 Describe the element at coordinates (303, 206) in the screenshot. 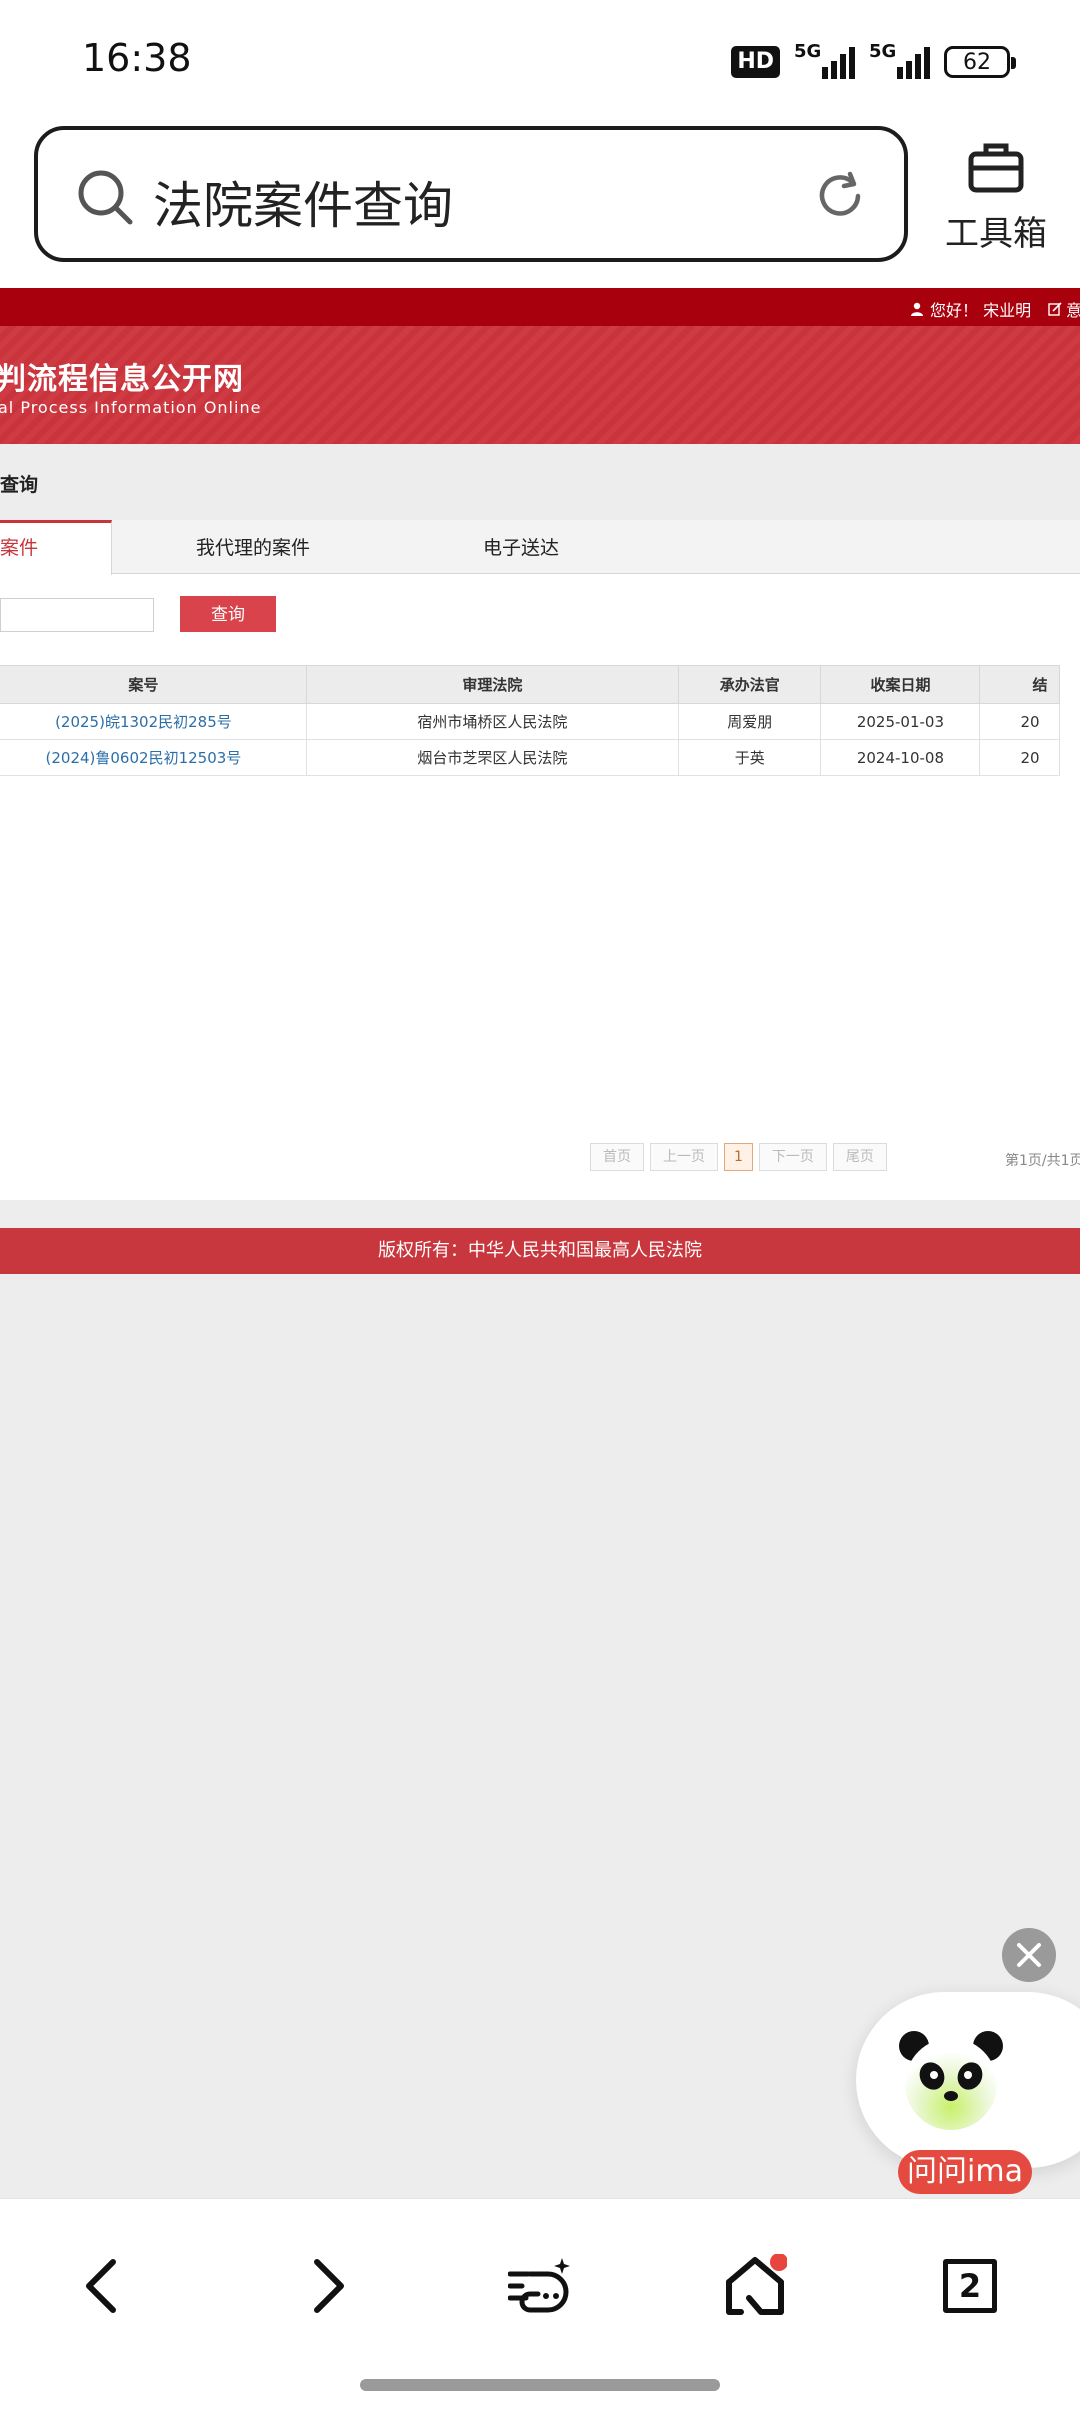

I see `search-query-text: 法院案件查询` at that location.